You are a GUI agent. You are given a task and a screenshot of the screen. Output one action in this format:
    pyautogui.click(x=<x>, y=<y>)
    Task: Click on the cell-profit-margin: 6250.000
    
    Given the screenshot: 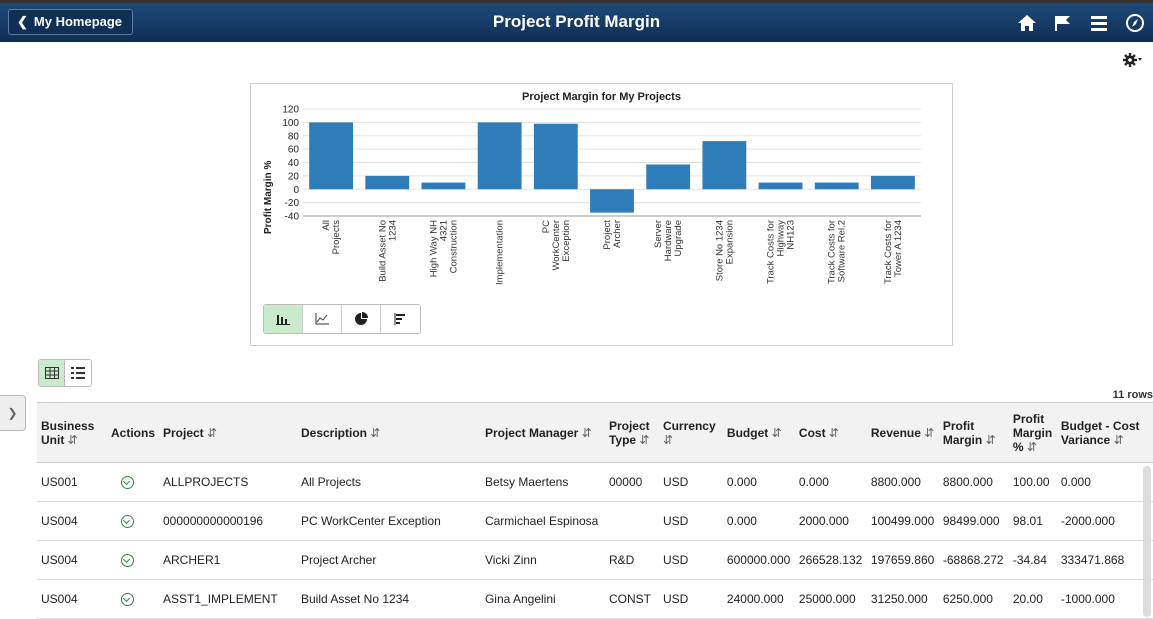 What is the action you would take?
    pyautogui.click(x=973, y=599)
    